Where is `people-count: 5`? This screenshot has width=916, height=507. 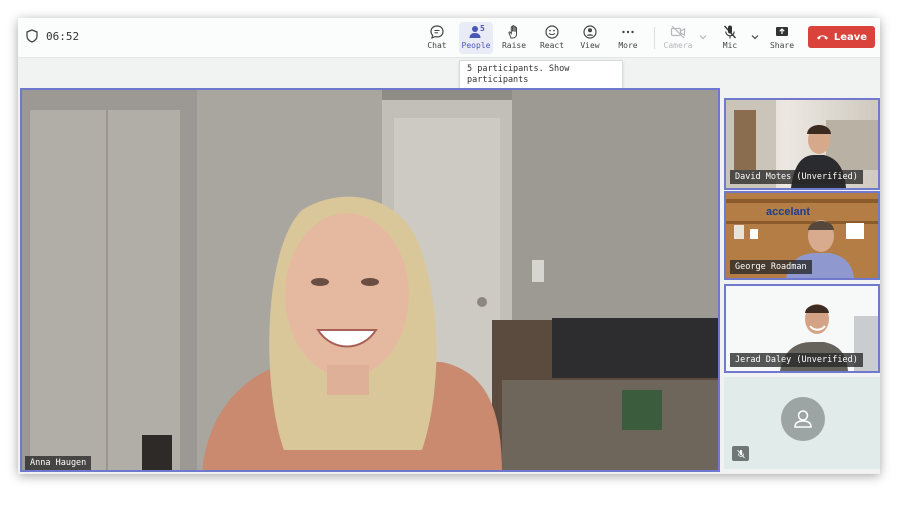
people-count: 5 is located at coordinates (482, 28).